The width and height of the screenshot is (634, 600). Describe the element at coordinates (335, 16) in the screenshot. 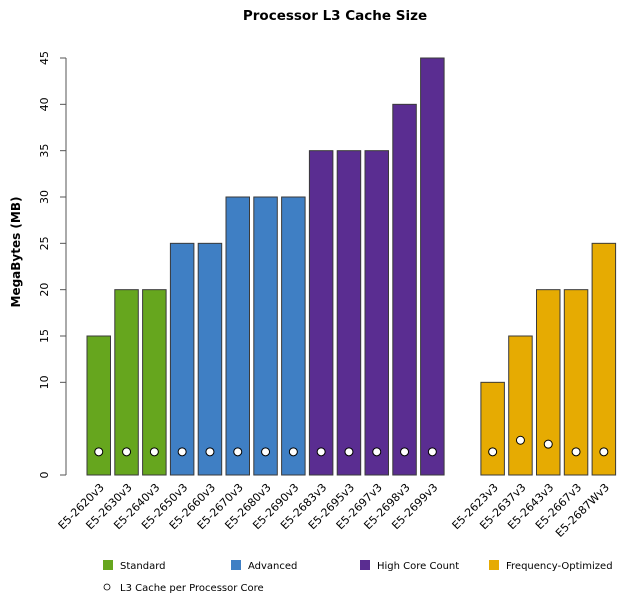

I see `chart-title: Processor L3 Cache Size` at that location.